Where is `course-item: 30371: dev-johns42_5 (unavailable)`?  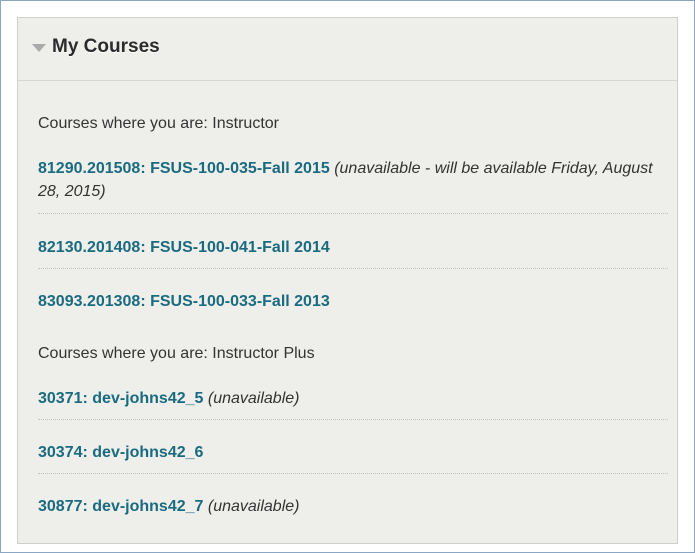
course-item: 30371: dev-johns42_5 (unavailable) is located at coordinates (353, 403).